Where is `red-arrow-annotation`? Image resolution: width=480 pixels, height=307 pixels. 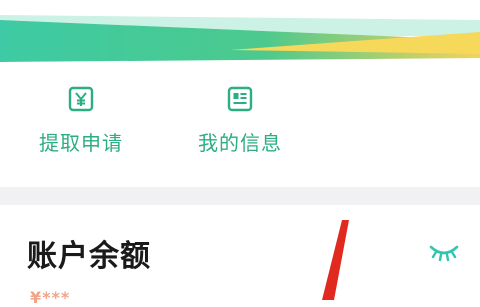 red-arrow-annotation is located at coordinates (335, 260).